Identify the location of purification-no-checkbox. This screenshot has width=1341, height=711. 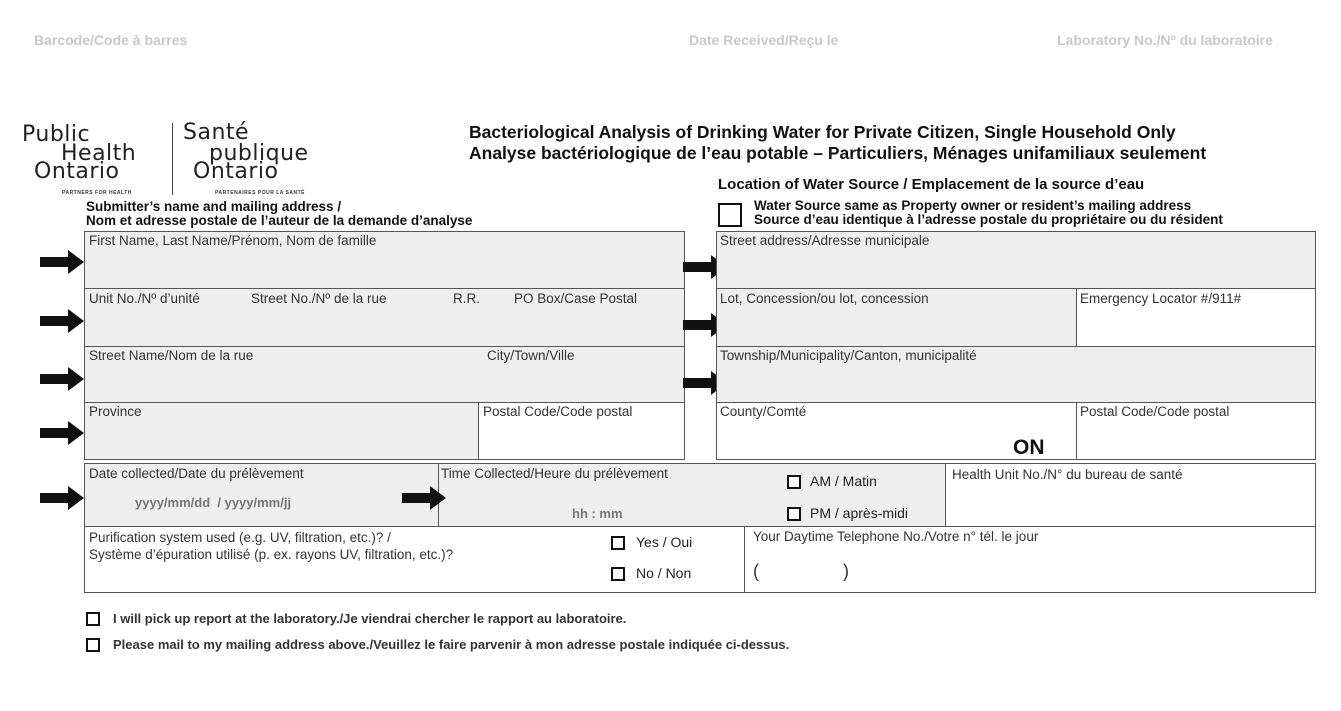
(618, 574).